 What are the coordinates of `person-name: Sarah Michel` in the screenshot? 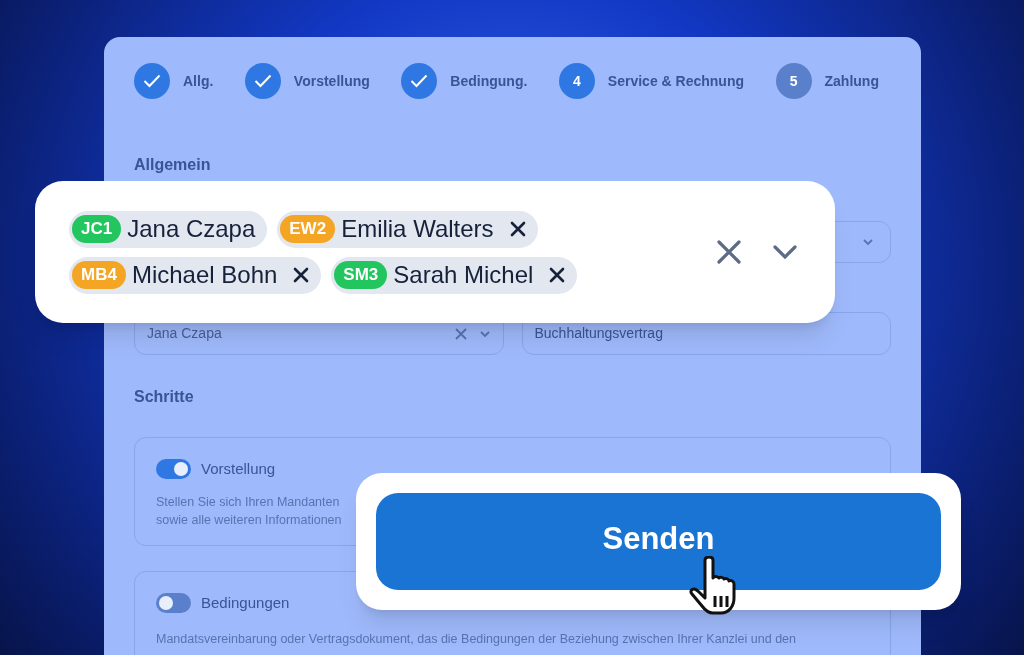 It's located at (463, 275).